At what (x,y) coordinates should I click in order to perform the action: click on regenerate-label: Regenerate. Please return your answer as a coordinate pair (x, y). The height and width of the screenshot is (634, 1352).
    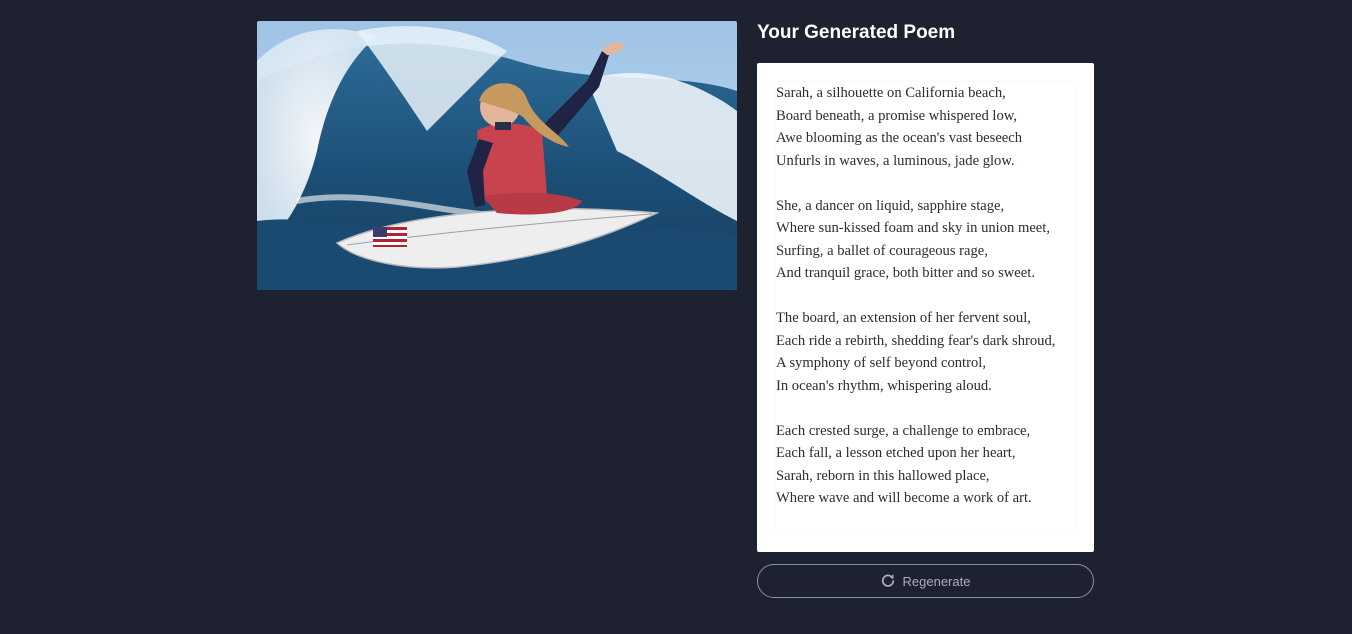
    Looking at the image, I should click on (936, 581).